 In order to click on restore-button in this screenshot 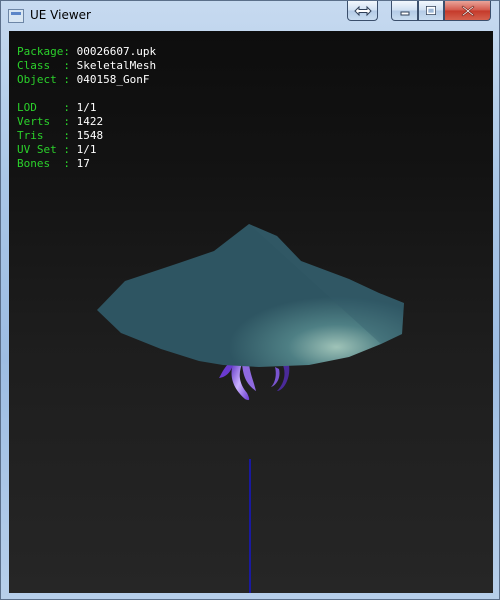, I will do `click(362, 11)`.